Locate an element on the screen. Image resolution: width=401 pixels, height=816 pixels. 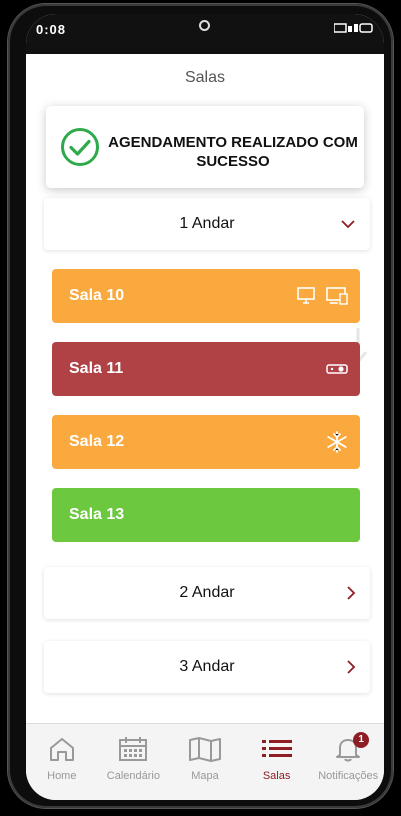
camera-icon is located at coordinates (204, 25).